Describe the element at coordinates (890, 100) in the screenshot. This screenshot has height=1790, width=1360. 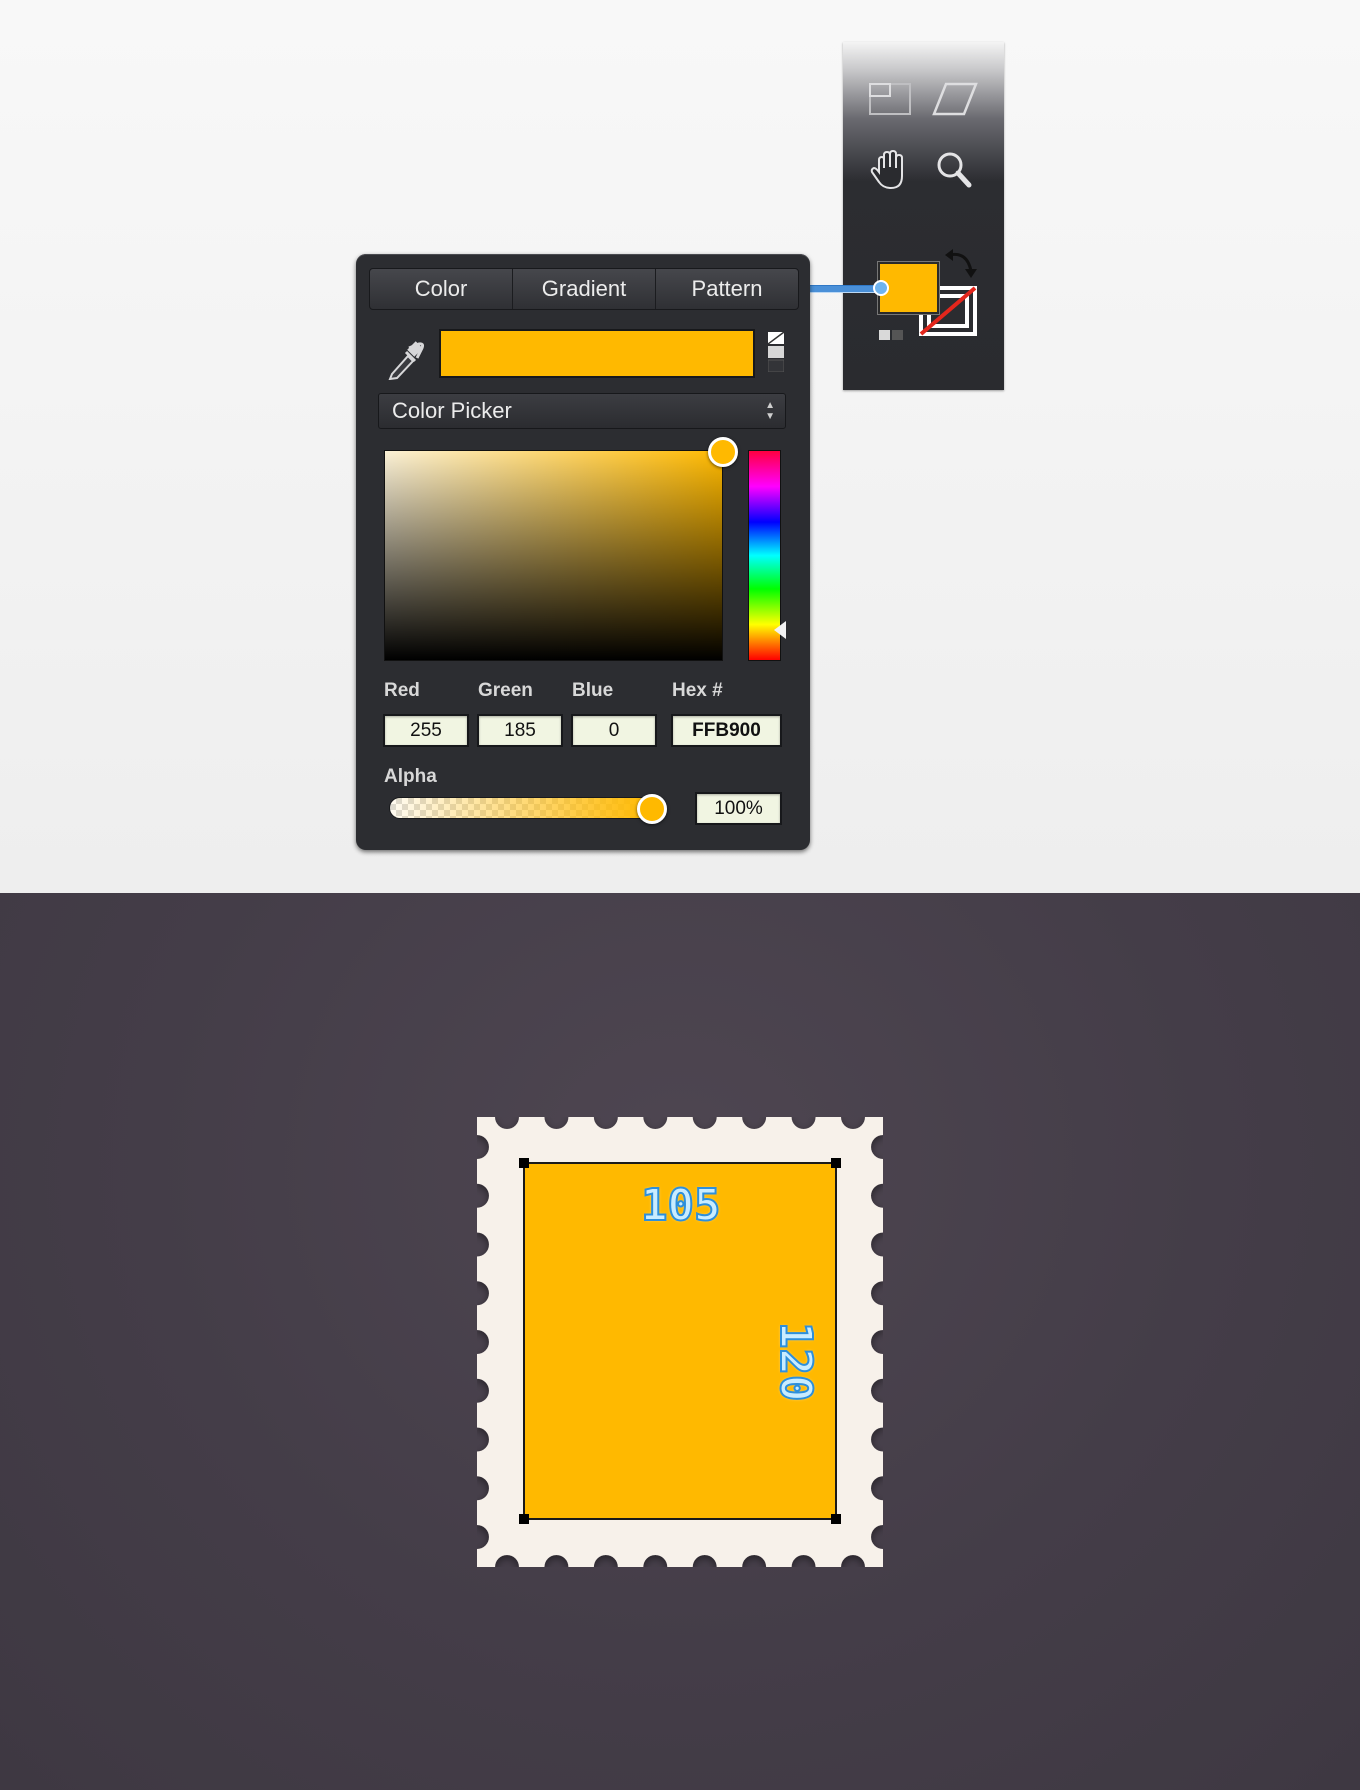
I see `transform-icon` at that location.